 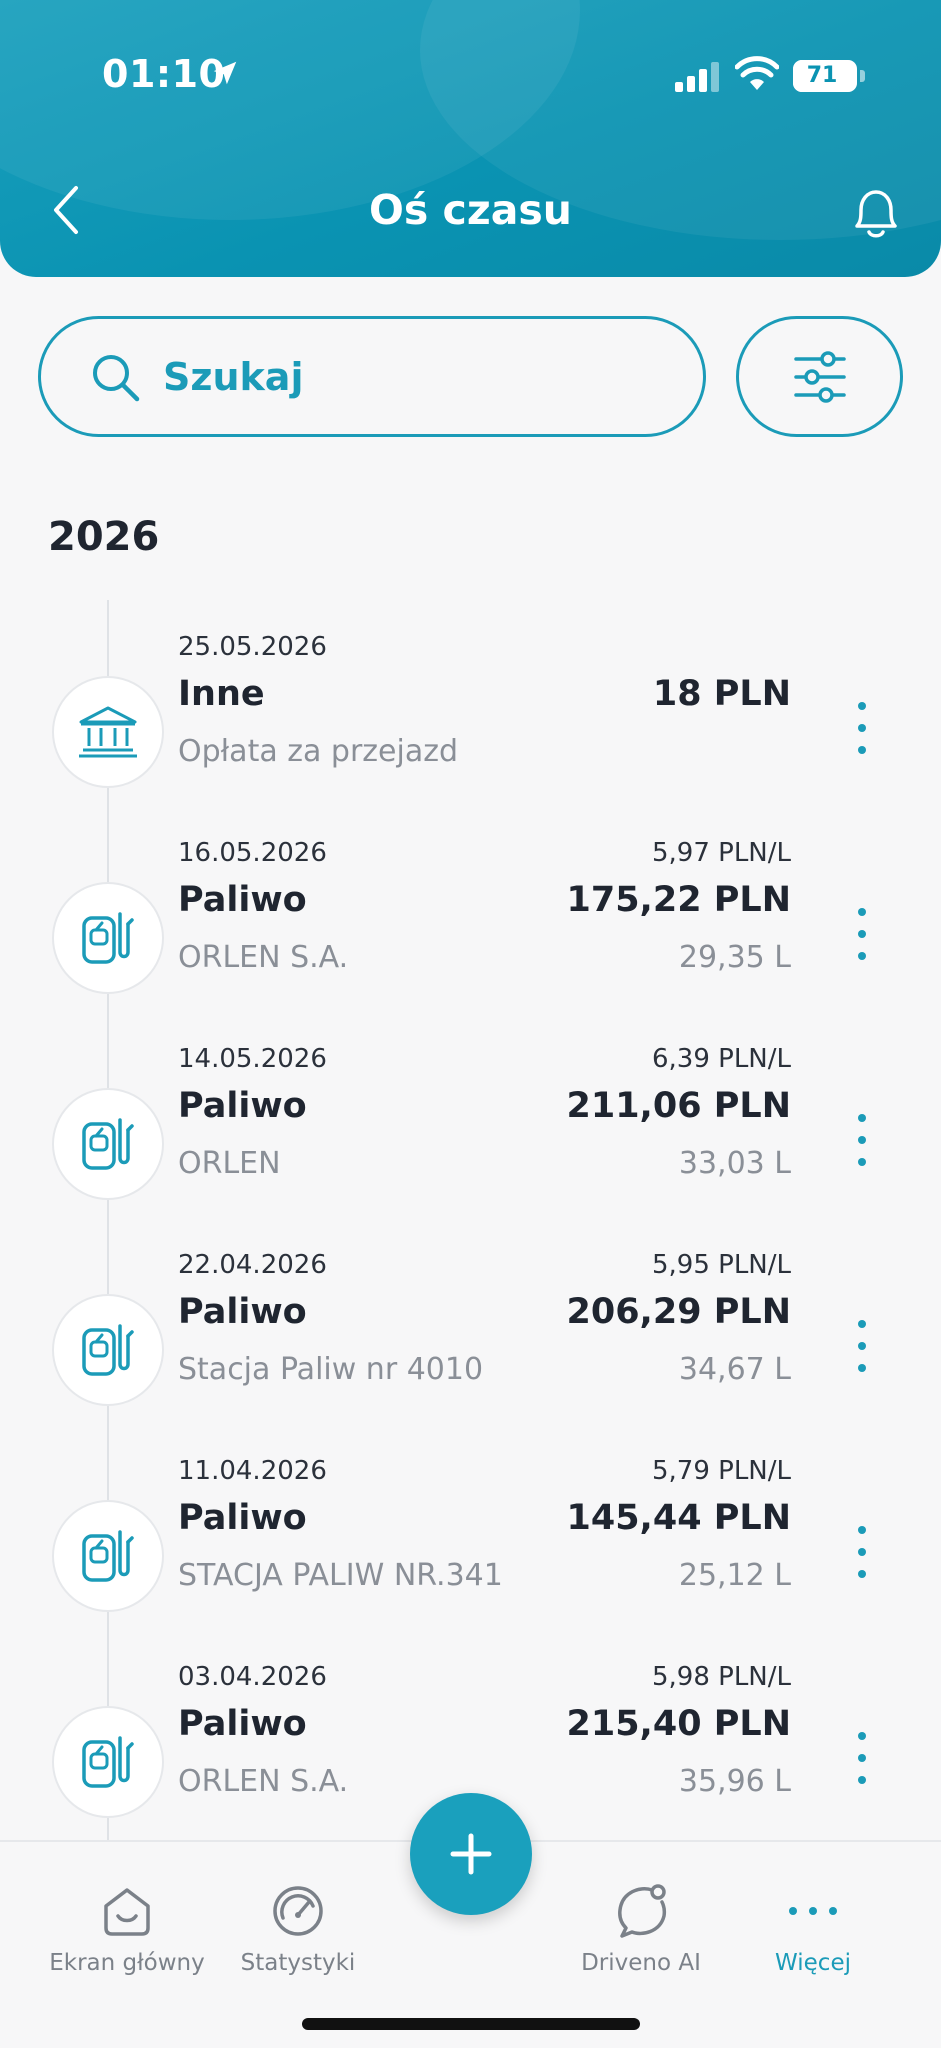 What do you see at coordinates (641, 1963) in the screenshot?
I see `nav-driveno-ai-label: Driveno AI` at bounding box center [641, 1963].